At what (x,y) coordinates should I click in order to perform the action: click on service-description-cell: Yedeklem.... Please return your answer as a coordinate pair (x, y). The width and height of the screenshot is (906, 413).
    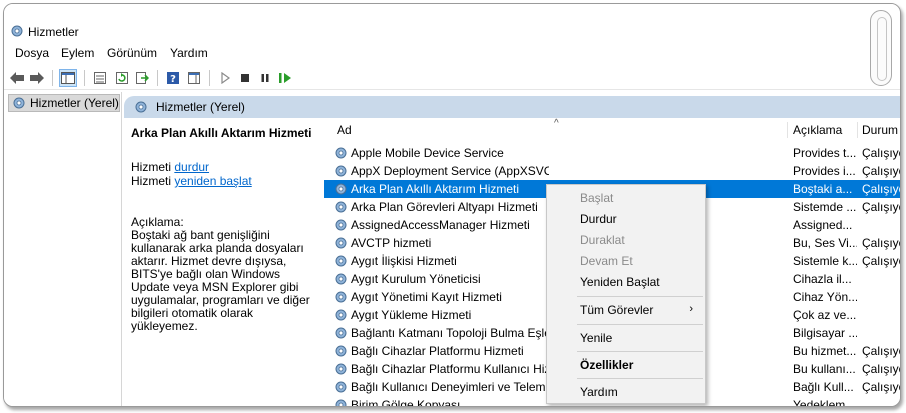
    Looking at the image, I should click on (824, 402).